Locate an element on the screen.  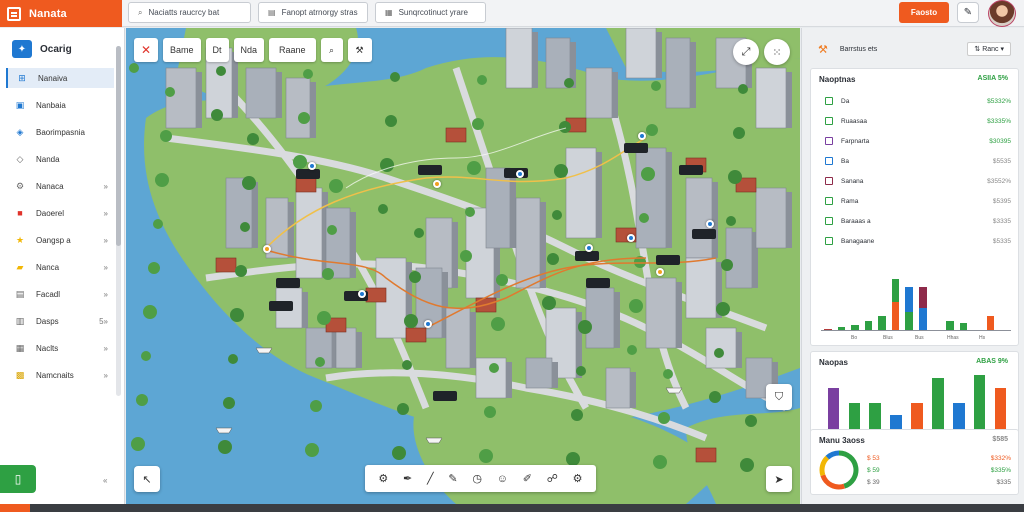
range-dropdown: ⇅ Ranc ▾ is located at coordinates (989, 49).